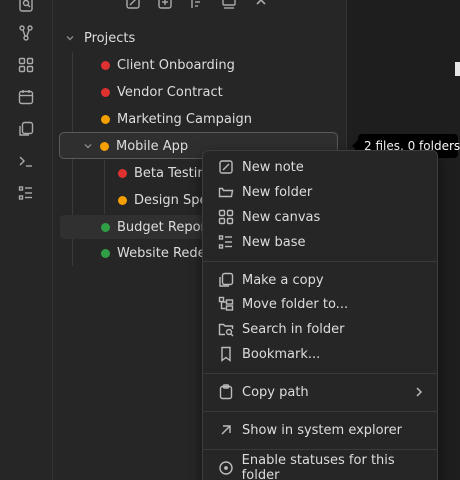  Describe the element at coordinates (26, 161) in the screenshot. I see `terminal-icon` at that location.